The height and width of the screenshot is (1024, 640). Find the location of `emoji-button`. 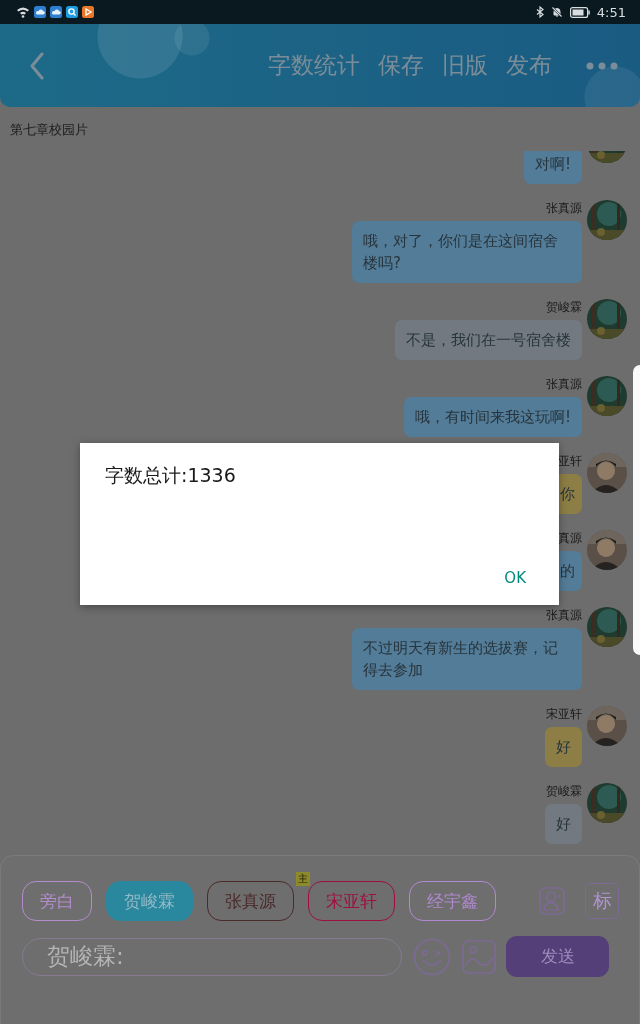

emoji-button is located at coordinates (432, 956).